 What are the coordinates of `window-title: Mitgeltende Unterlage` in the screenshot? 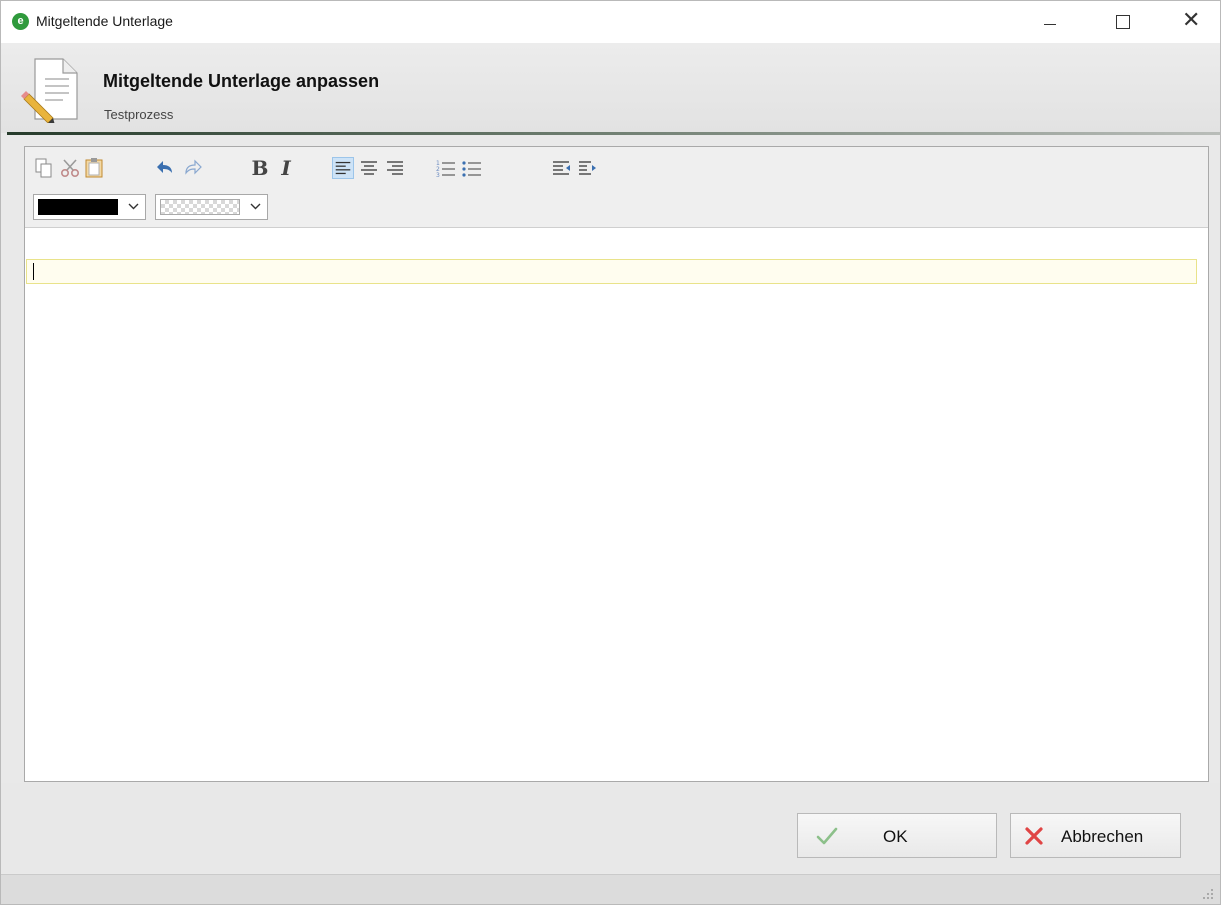 It's located at (104, 21).